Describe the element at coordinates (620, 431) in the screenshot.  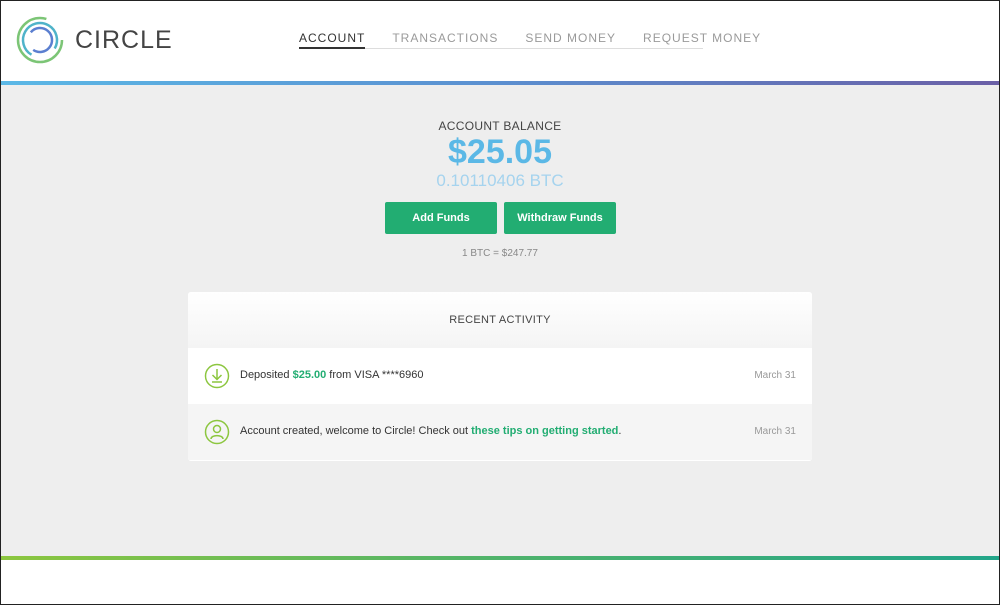
I see `activity-text-suffix: .` at that location.